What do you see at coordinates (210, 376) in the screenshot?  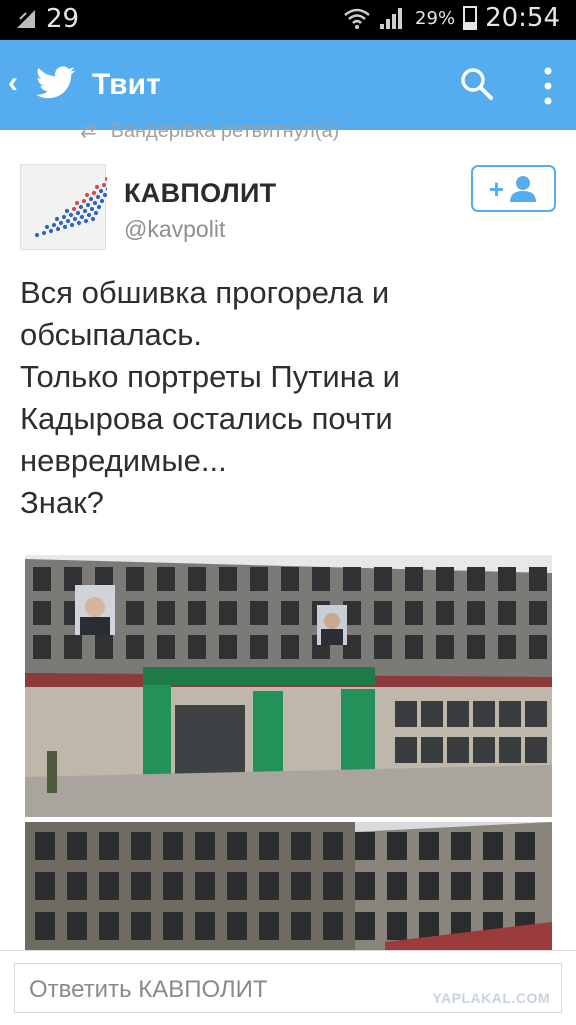 I see `tweet-line: Только портреты Путина и` at bounding box center [210, 376].